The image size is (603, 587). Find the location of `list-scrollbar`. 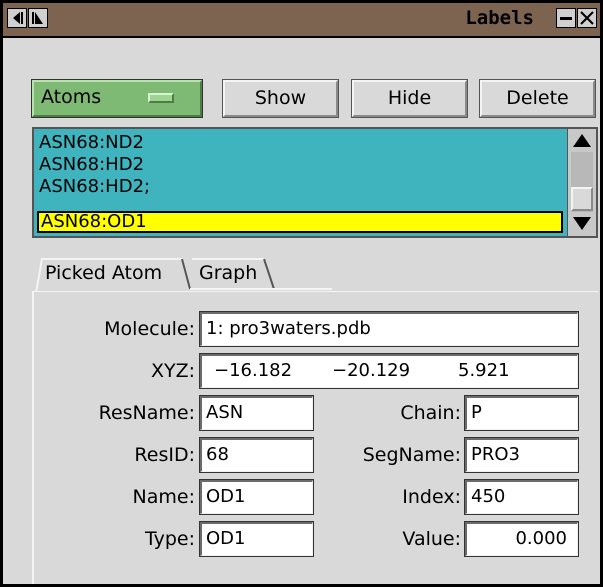

list-scrollbar is located at coordinates (581, 182).